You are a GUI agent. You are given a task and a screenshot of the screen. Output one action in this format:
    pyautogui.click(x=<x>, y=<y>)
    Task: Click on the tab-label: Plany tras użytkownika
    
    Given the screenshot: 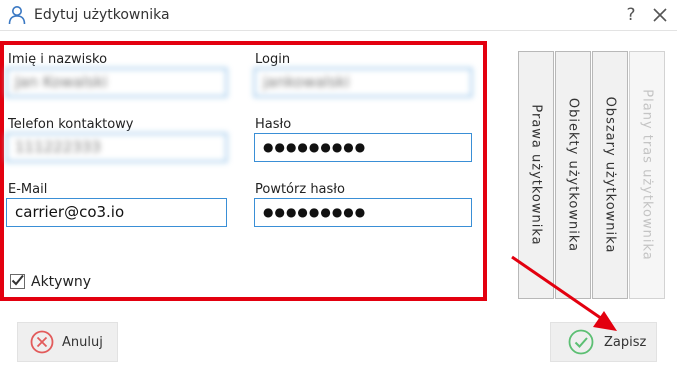 What is the action you would take?
    pyautogui.click(x=647, y=175)
    